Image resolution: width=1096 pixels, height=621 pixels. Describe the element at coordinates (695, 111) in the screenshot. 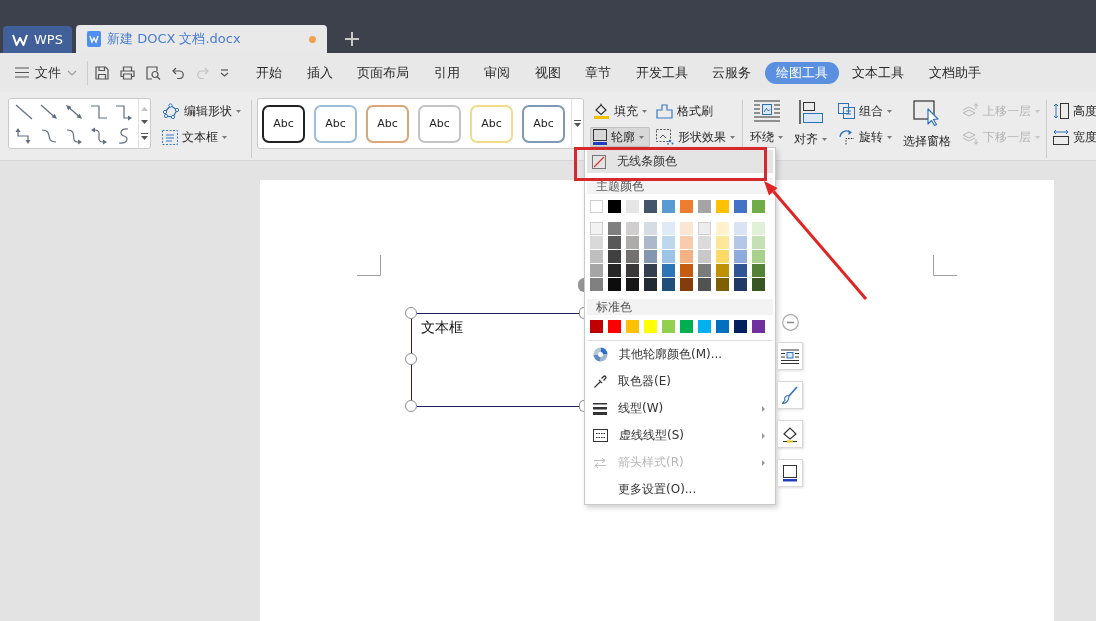

I see `ribbon-button: 格式刷` at that location.